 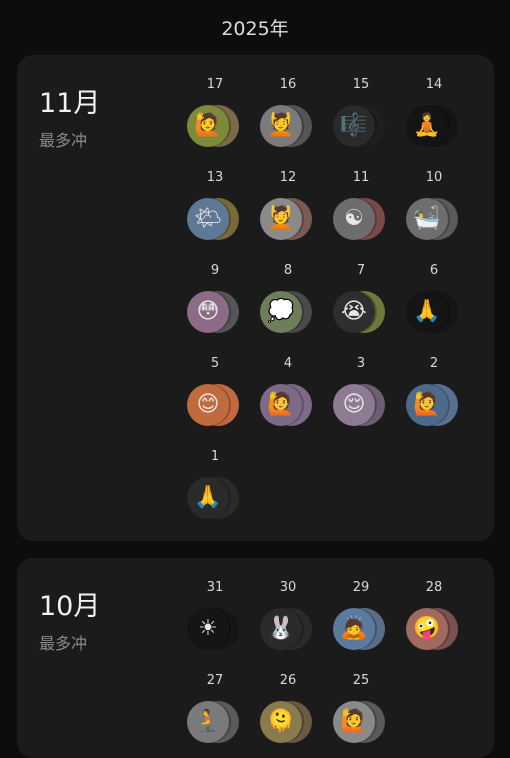 I want to click on mood-stack: 🙇, so click(x=368, y=629).